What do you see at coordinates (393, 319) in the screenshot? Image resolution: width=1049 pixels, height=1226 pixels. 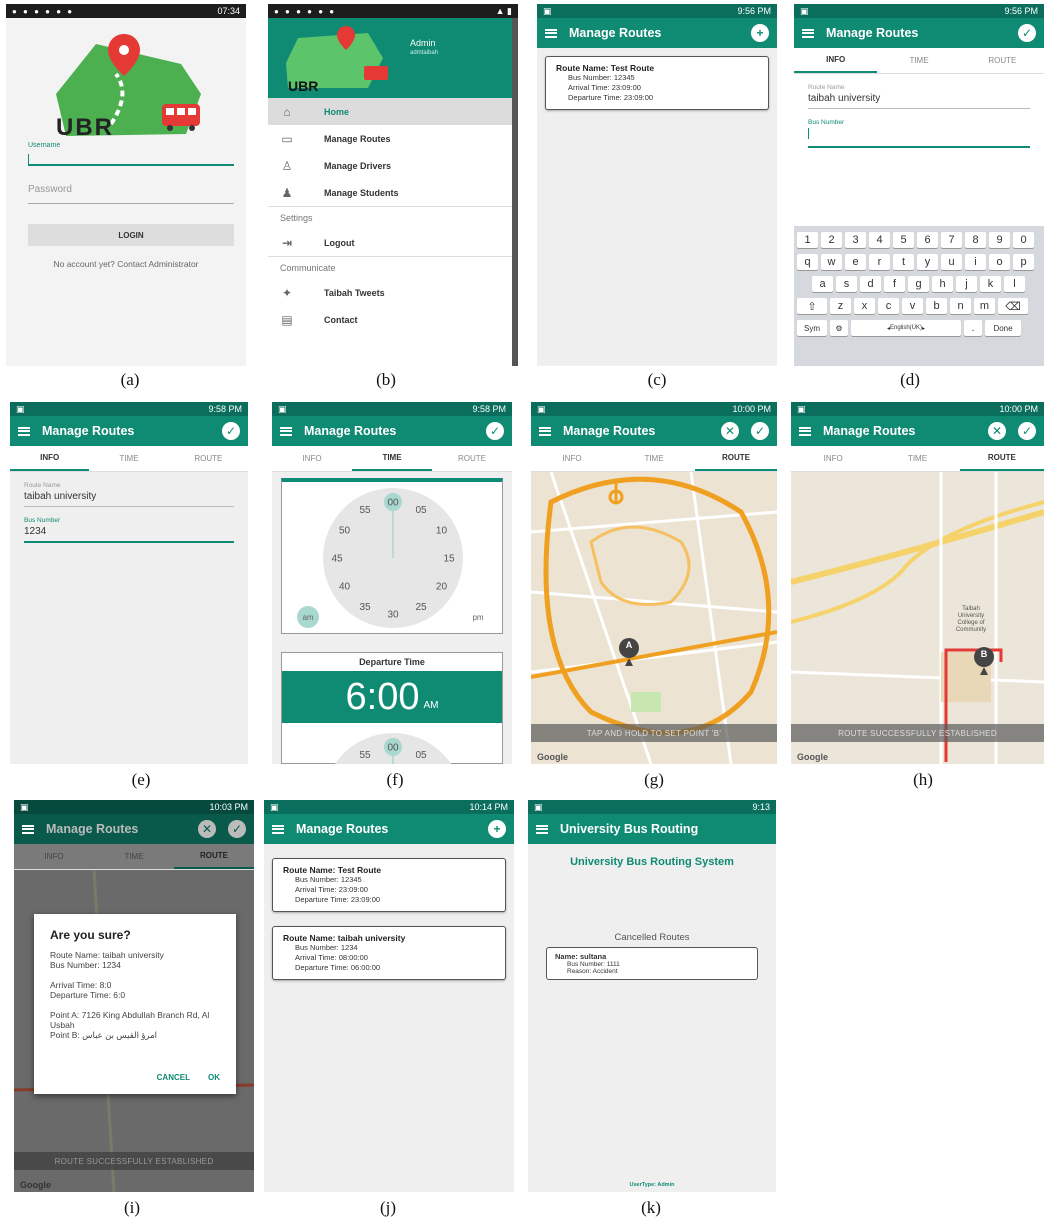 I see `drawer-item-contact: ▤ Contact` at bounding box center [393, 319].